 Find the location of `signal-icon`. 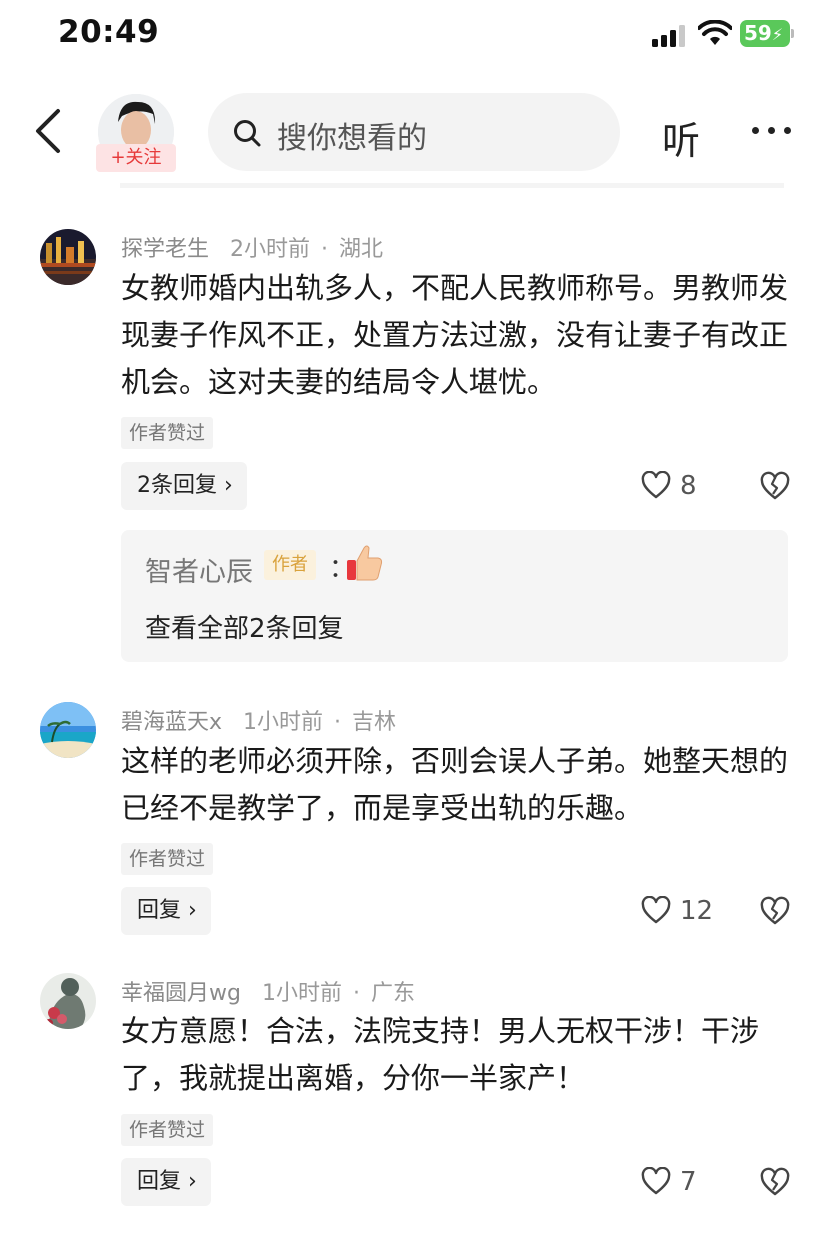

signal-icon is located at coordinates (670, 36).